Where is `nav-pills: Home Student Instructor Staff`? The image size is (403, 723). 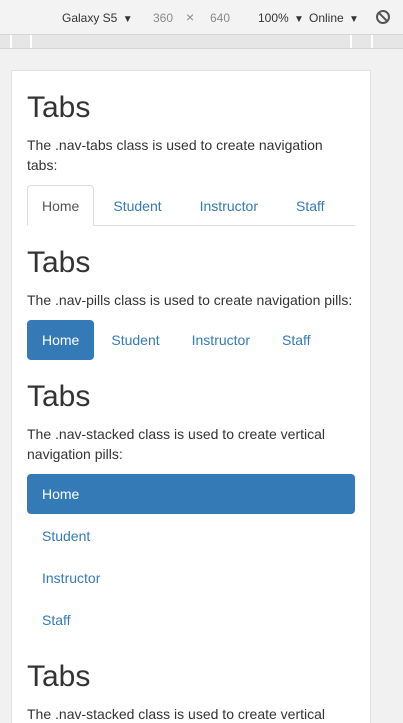
nav-pills: Home Student Instructor Staff is located at coordinates (191, 340).